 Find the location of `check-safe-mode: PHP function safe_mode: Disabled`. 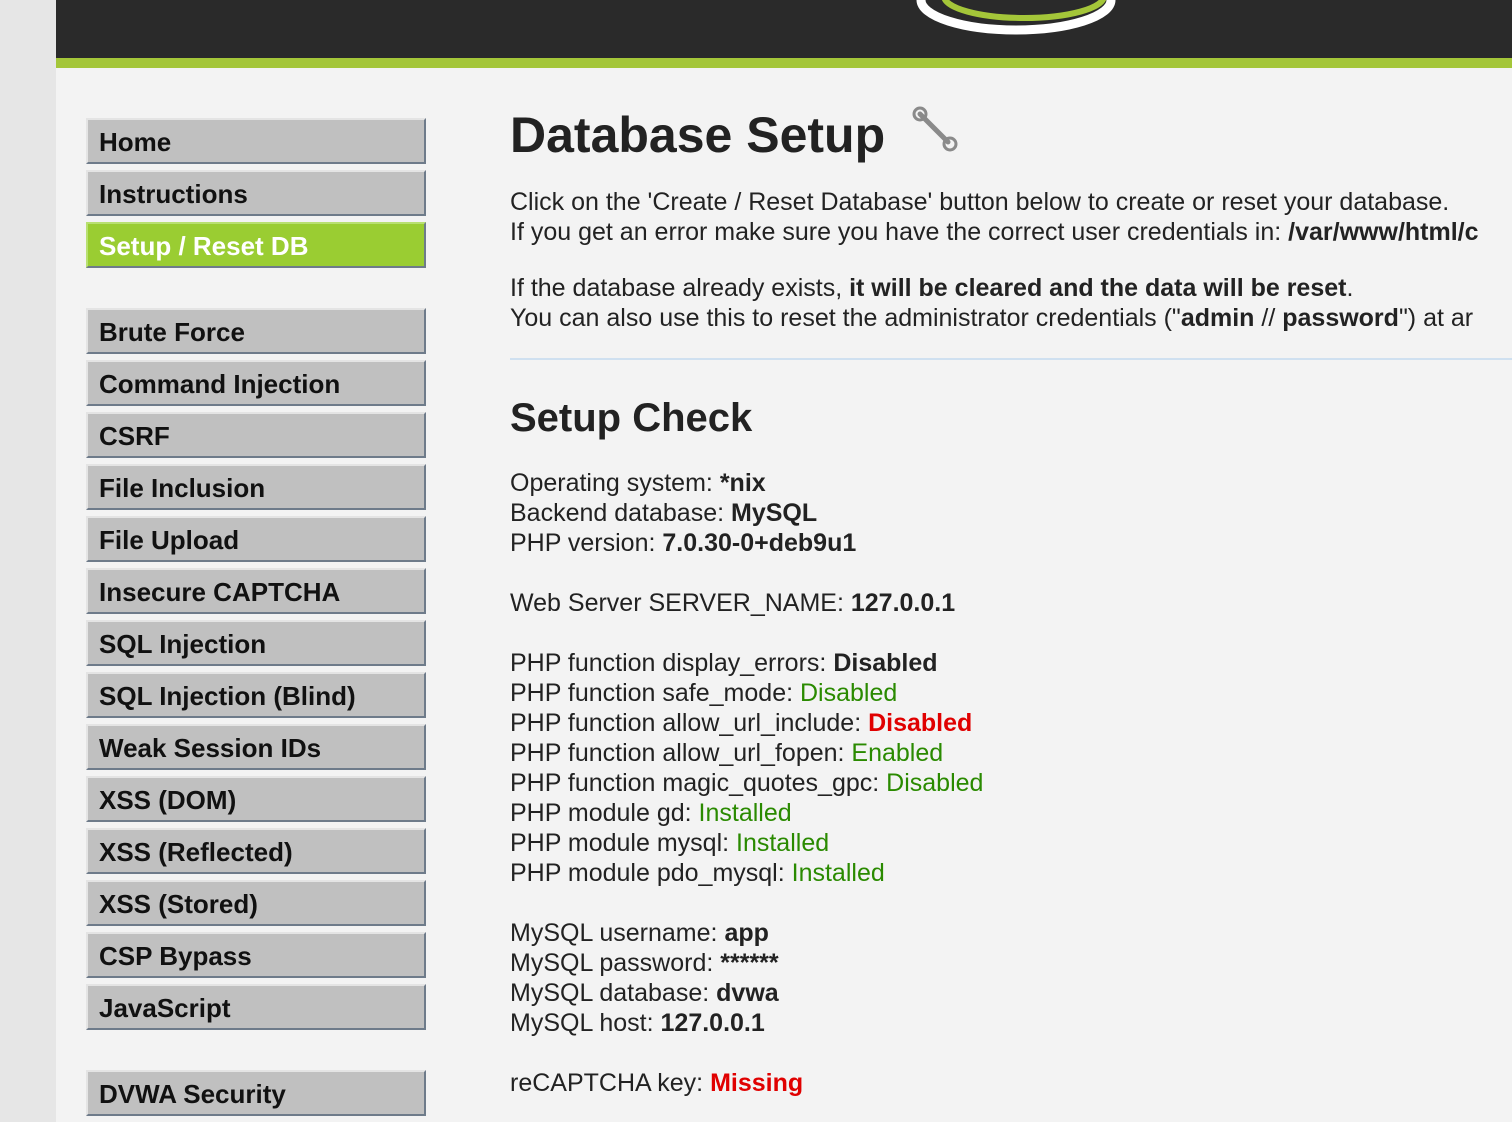

check-safe-mode: PHP function safe_mode: Disabled is located at coordinates (704, 693).